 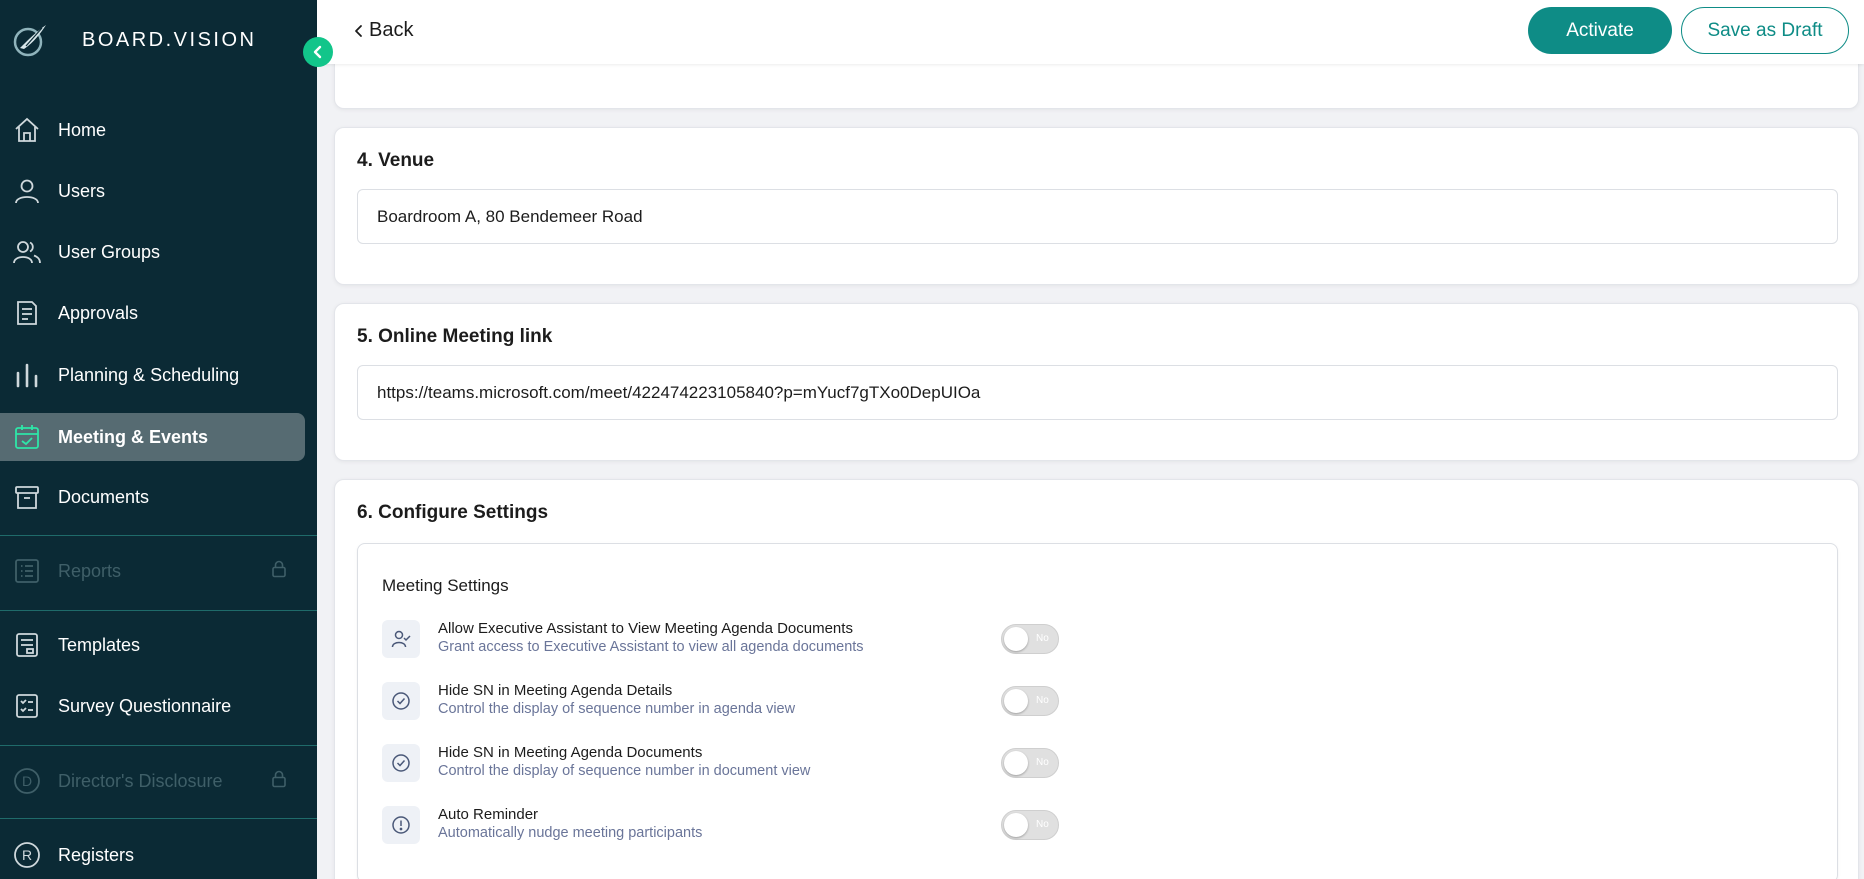 I want to click on sidebar-item-meeting-events: Meeting & Events, so click(x=152, y=437).